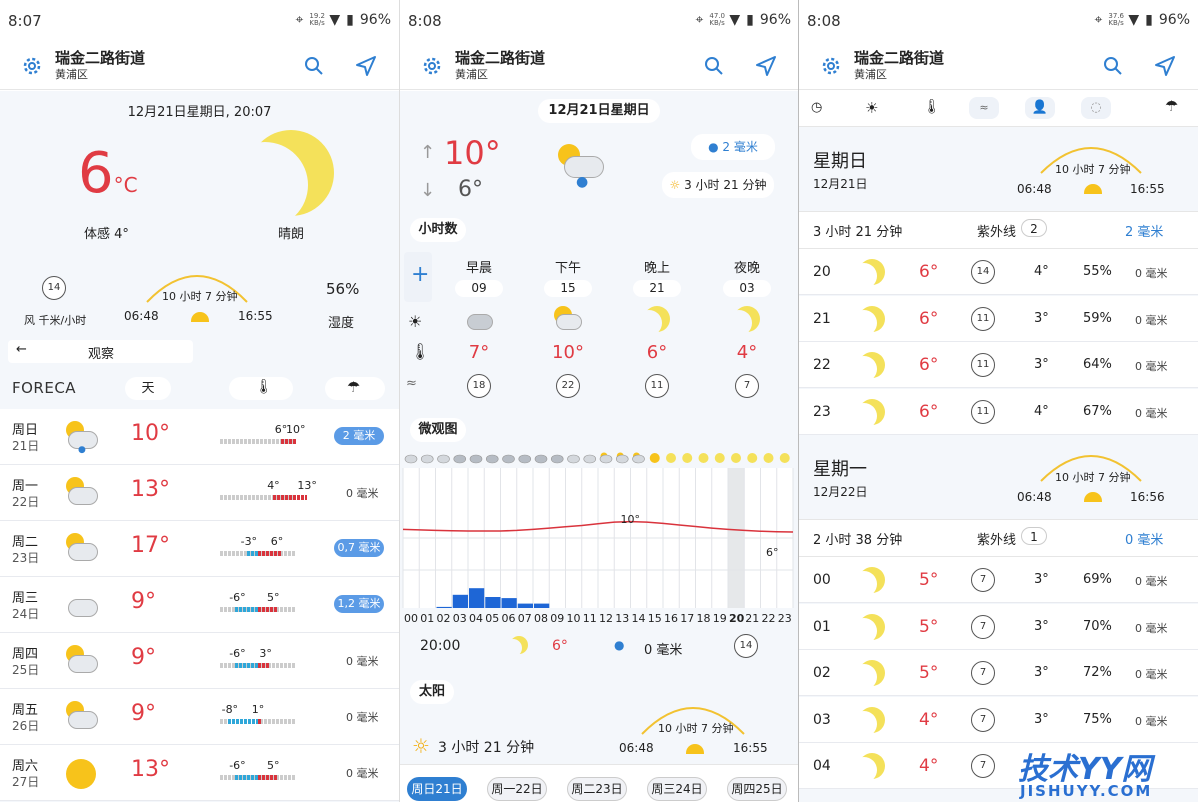 Image resolution: width=1198 pixels, height=802 pixels. What do you see at coordinates (290, 497) in the screenshot?
I see `warm-range-bar` at bounding box center [290, 497].